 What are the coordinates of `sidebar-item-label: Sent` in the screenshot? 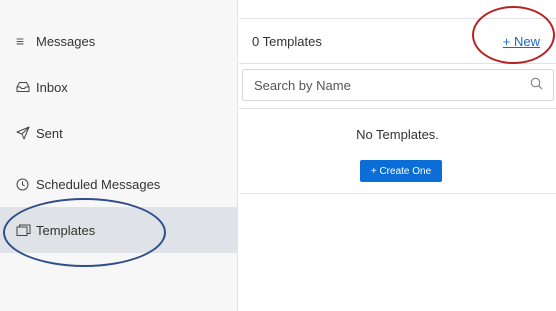 It's located at (49, 133).